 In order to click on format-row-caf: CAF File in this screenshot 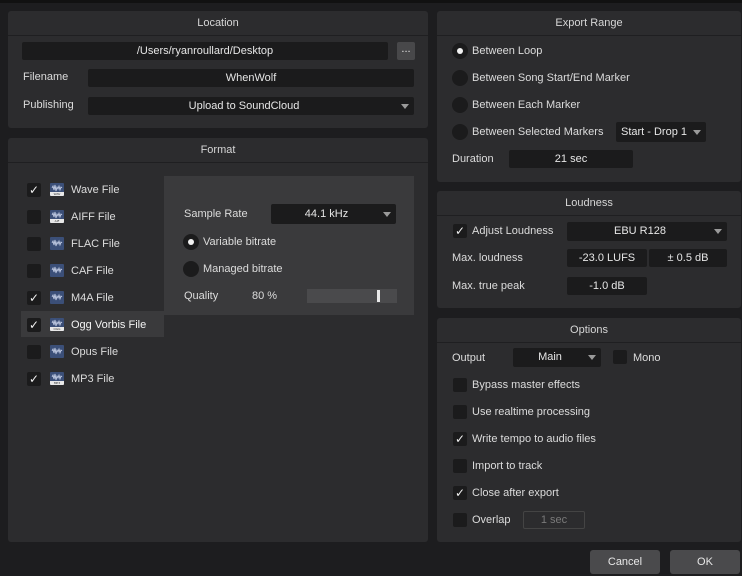, I will do `click(92, 272)`.